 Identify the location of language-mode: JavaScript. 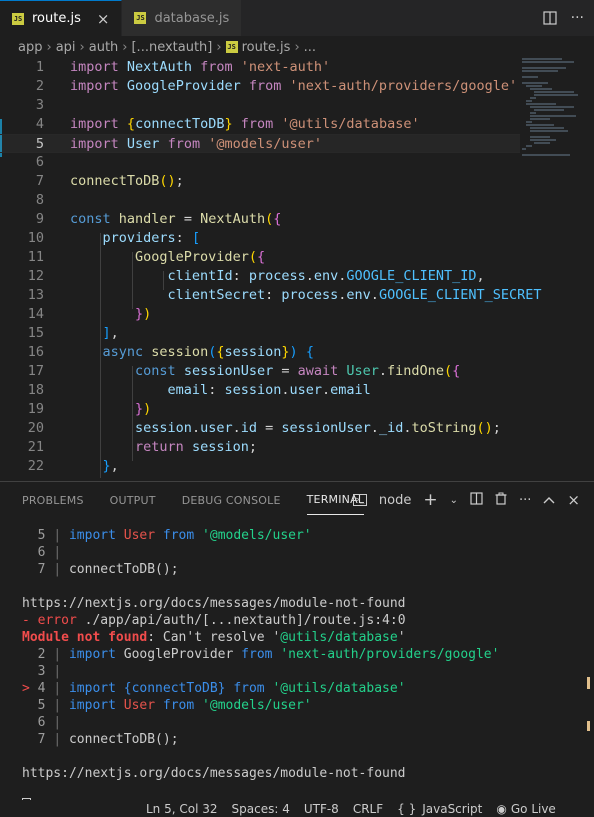
(452, 809).